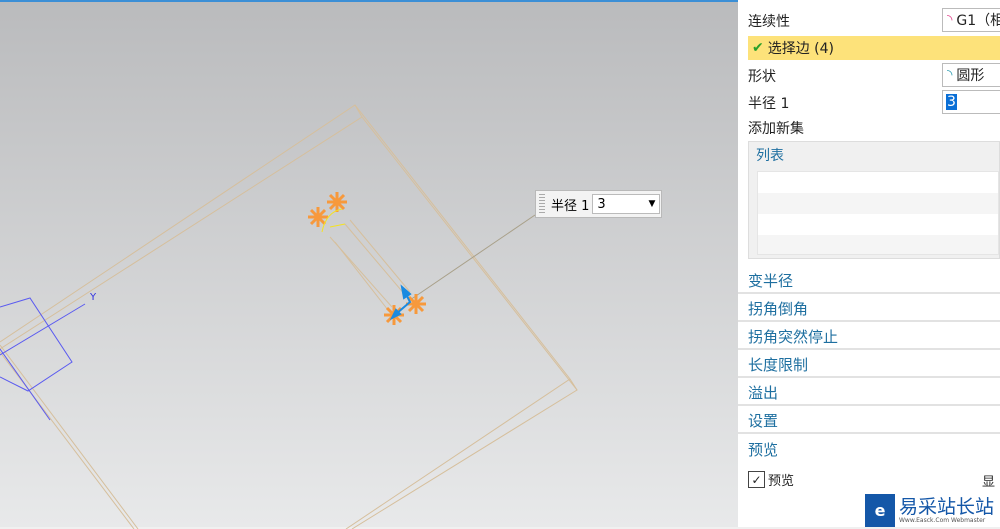 The height and width of the screenshot is (529, 1000). What do you see at coordinates (947, 507) in the screenshot?
I see `watermark-text: 易采站长站` at bounding box center [947, 507].